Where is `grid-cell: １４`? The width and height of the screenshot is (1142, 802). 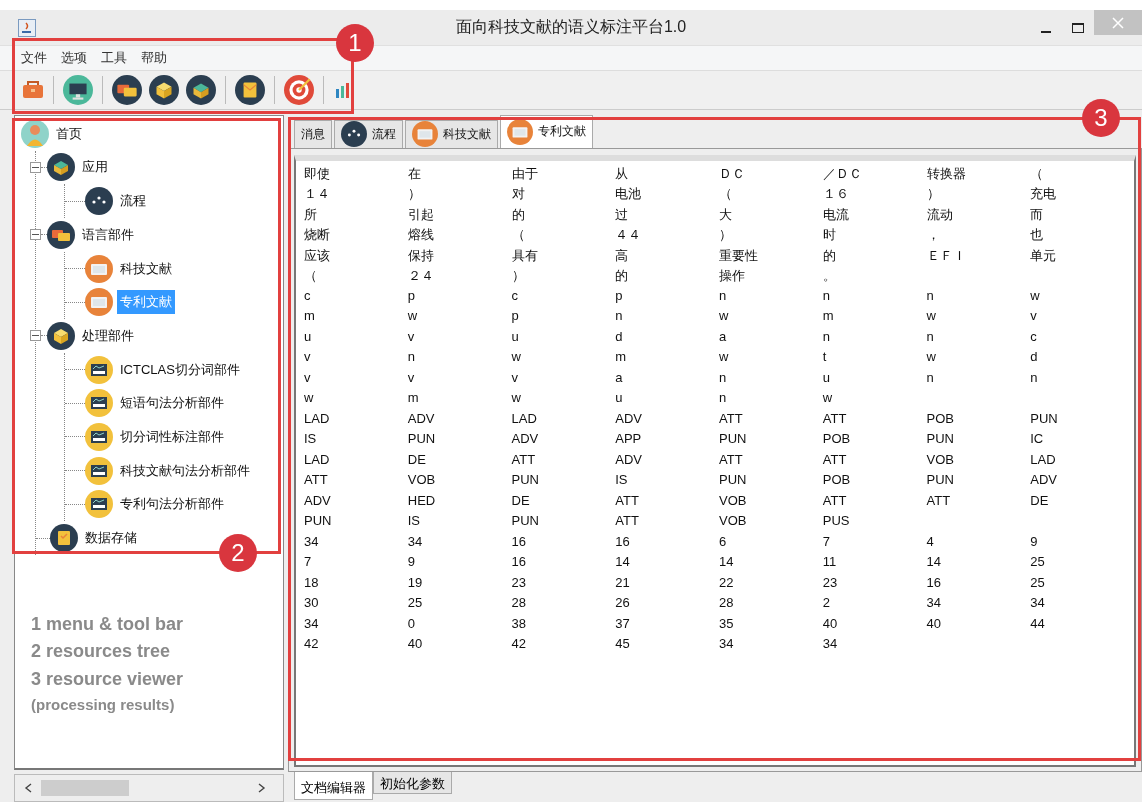
grid-cell: １４ is located at coordinates (317, 194).